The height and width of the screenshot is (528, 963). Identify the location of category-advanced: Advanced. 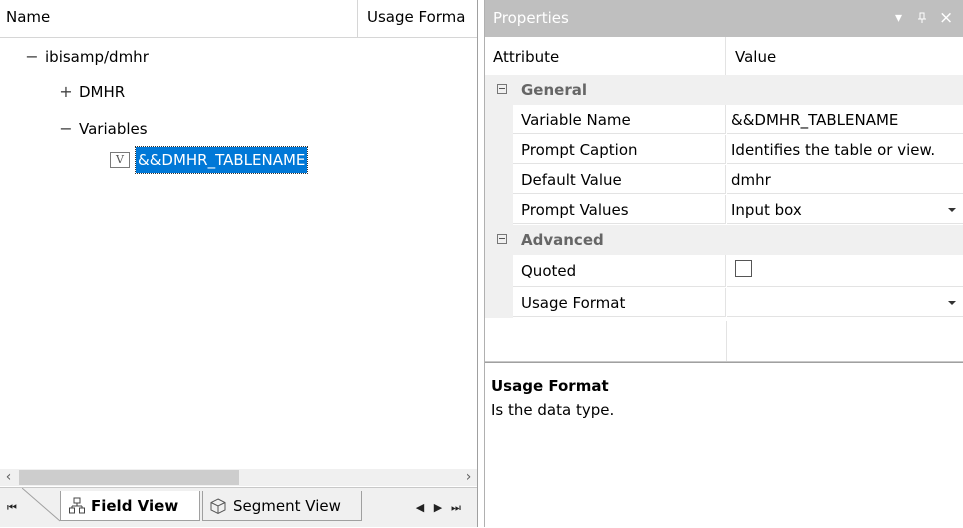
(724, 240).